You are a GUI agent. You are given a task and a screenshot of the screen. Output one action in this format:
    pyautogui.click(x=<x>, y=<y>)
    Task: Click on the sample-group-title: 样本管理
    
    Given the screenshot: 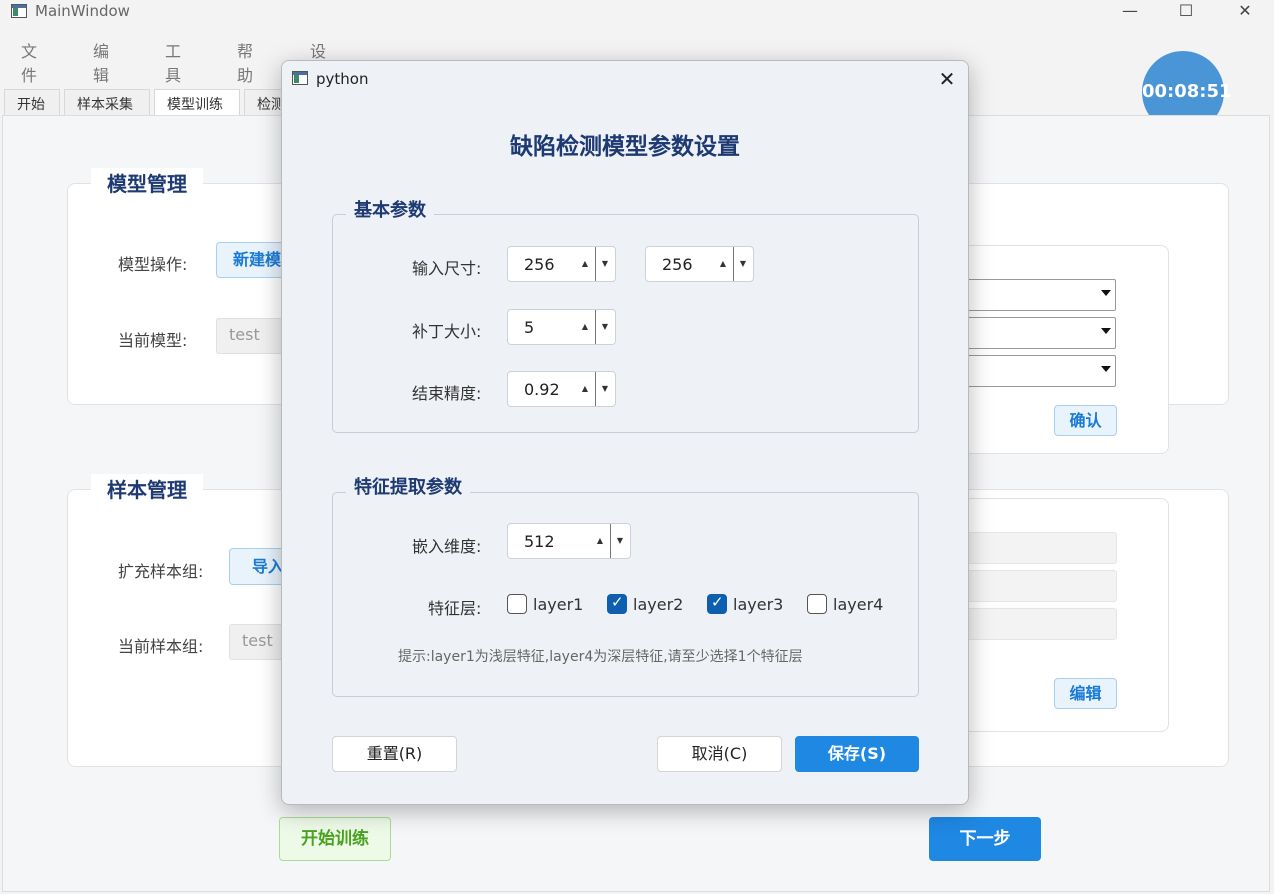 What is the action you would take?
    pyautogui.click(x=147, y=488)
    